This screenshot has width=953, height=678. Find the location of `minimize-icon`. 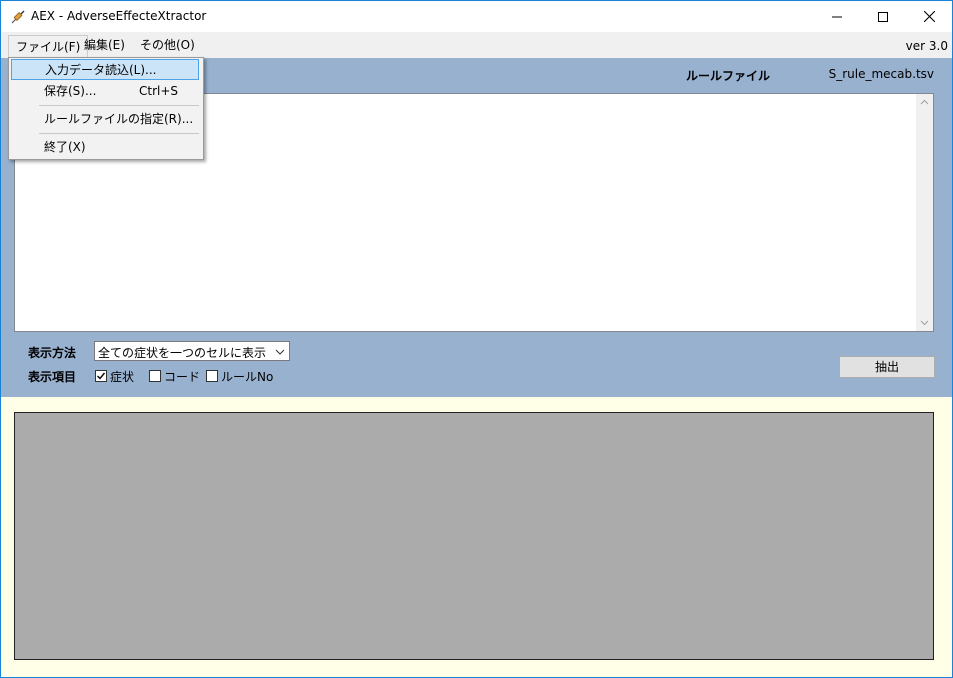

minimize-icon is located at coordinates (837, 16).